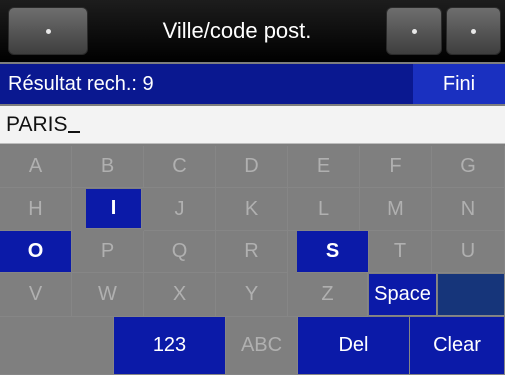 The height and width of the screenshot is (375, 505). I want to click on key-u: U, so click(468, 252).